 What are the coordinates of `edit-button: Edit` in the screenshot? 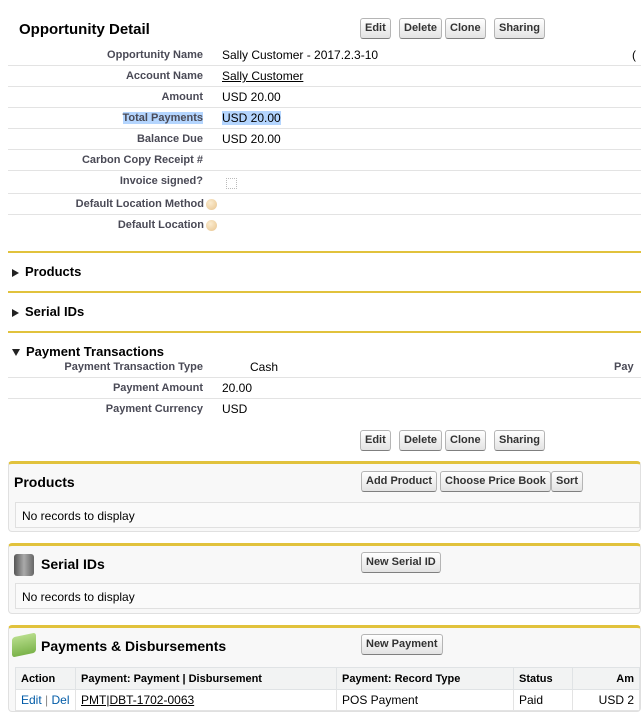 It's located at (375, 28).